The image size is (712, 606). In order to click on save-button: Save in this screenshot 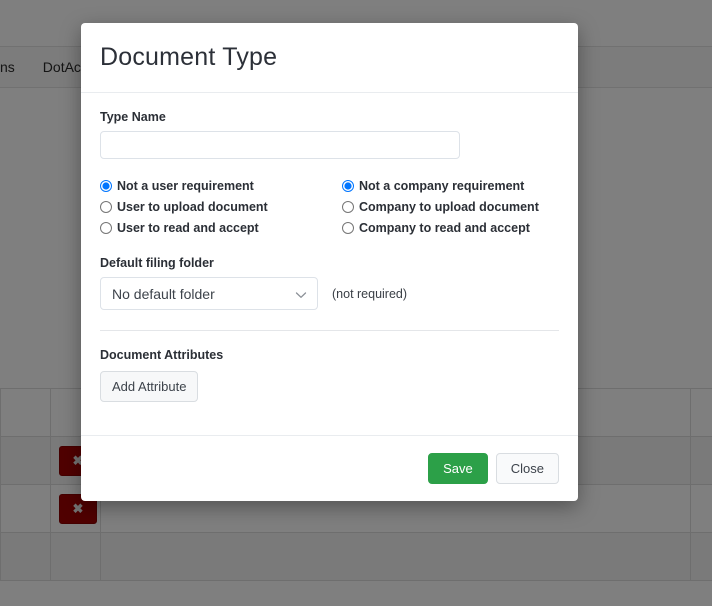, I will do `click(458, 468)`.